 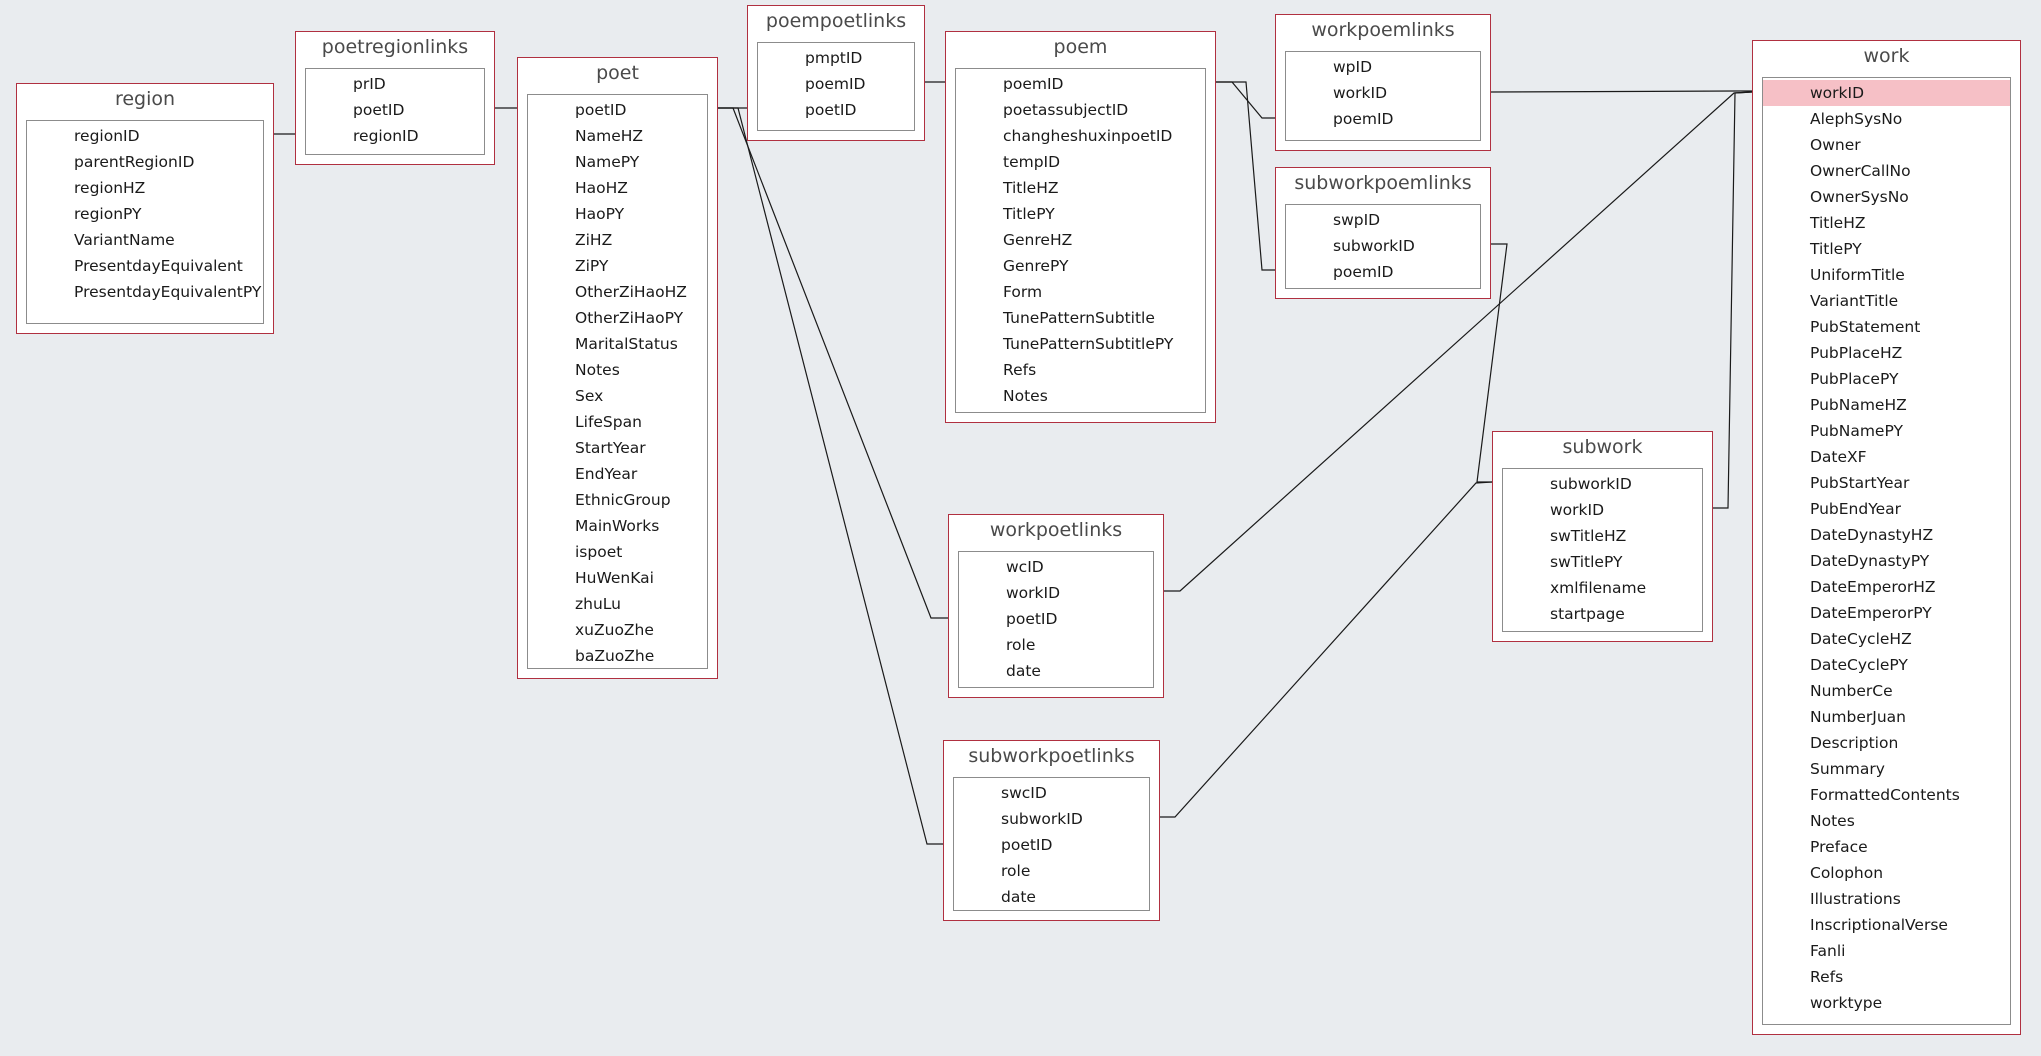 What do you see at coordinates (617, 552) in the screenshot?
I see `field-row: ispoet` at bounding box center [617, 552].